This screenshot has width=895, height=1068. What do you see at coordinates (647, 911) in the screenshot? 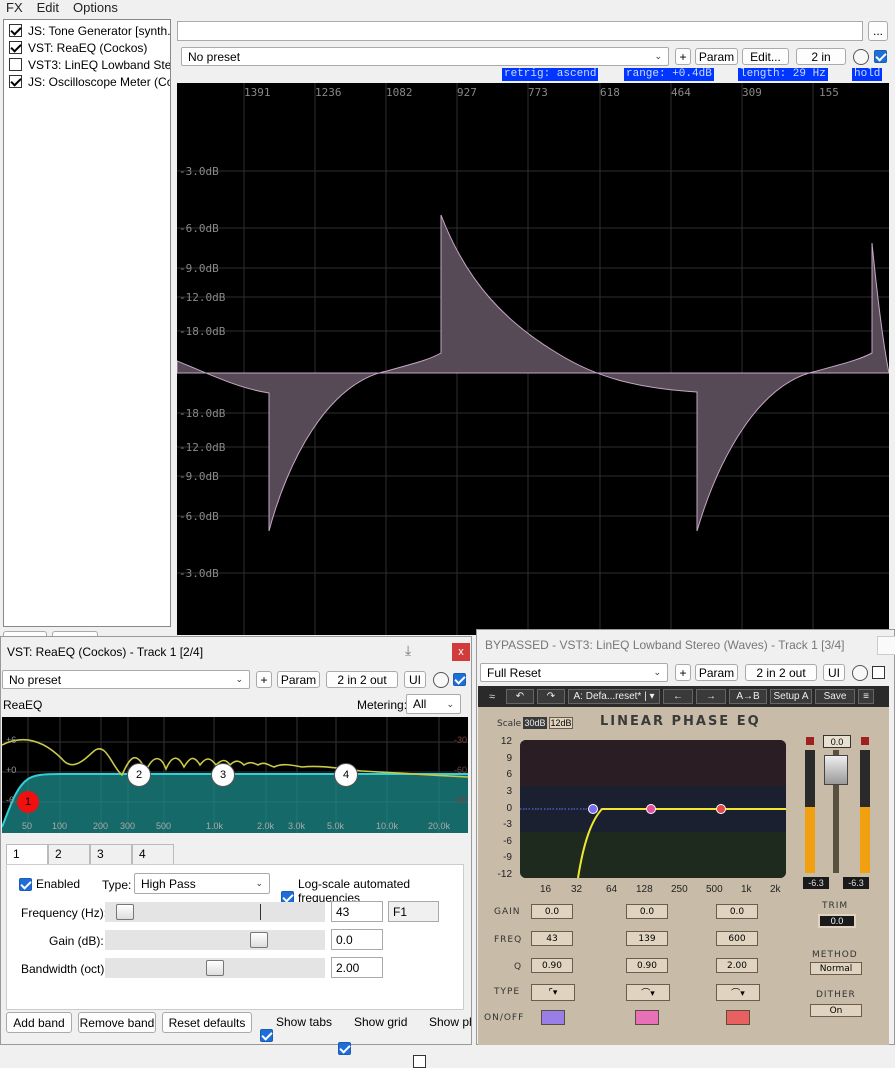
I see `band-2-gain: 0.0` at bounding box center [647, 911].